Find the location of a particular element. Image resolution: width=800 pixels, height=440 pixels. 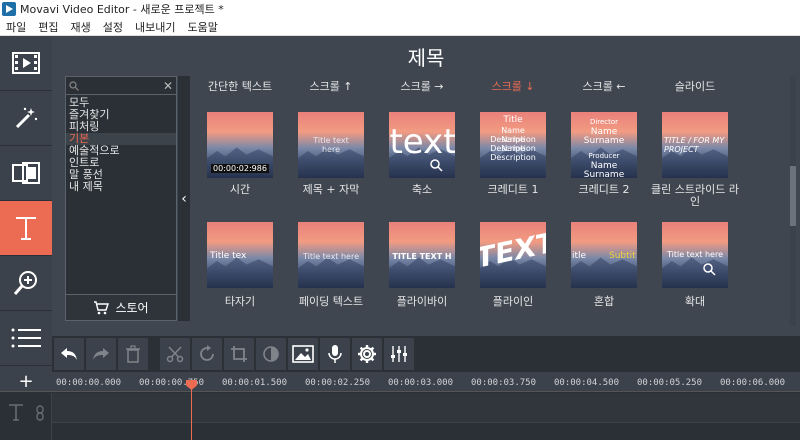

menu-settings: 설정 is located at coordinates (113, 27).